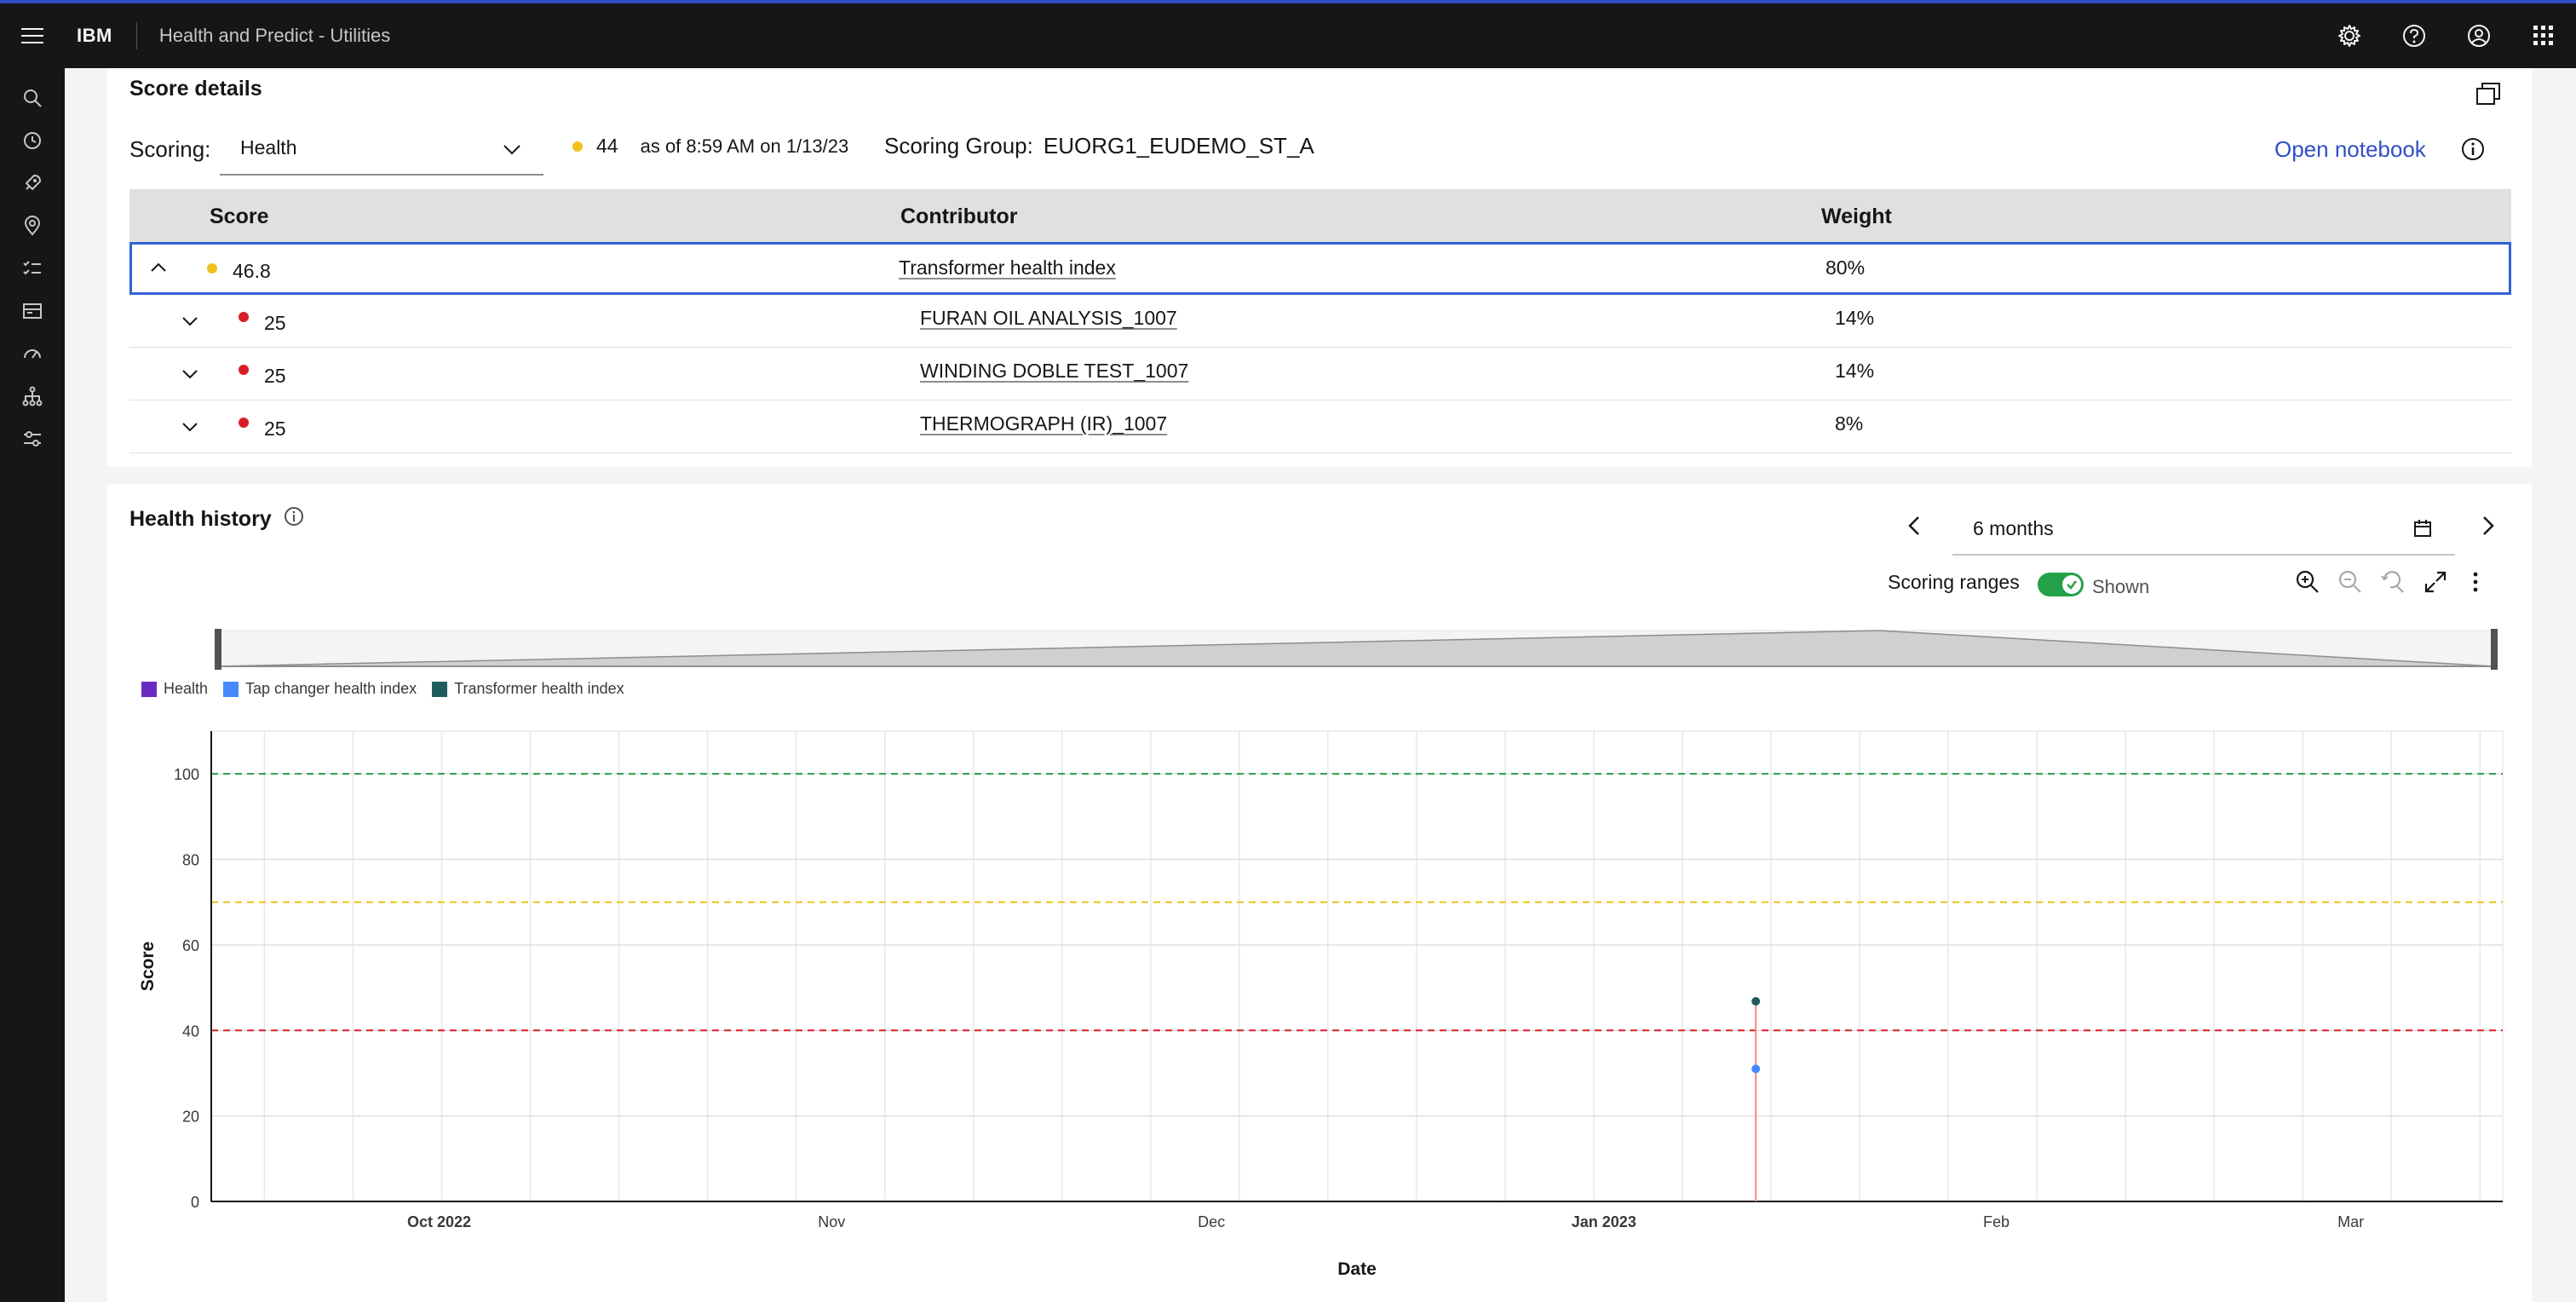 This screenshot has height=1302, width=2576. I want to click on legend-item: Health, so click(174, 689).